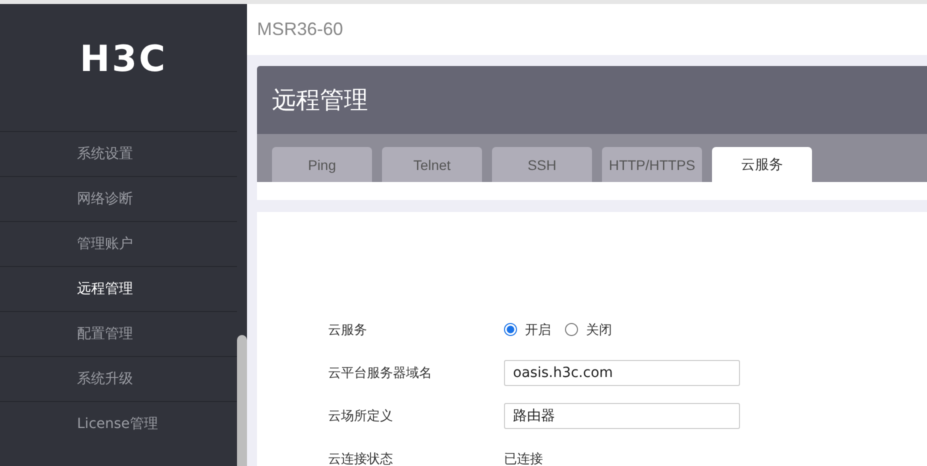 This screenshot has height=466, width=927. Describe the element at coordinates (300, 29) in the screenshot. I see `device-name: MSR36-60` at that location.